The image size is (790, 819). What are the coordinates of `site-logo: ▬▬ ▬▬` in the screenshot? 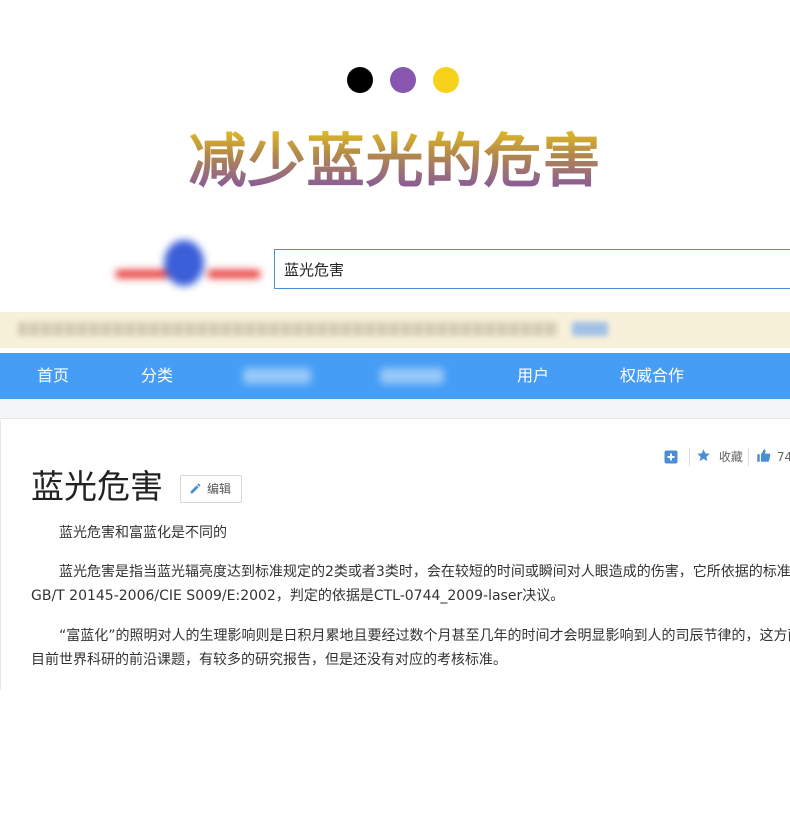 It's located at (188, 264).